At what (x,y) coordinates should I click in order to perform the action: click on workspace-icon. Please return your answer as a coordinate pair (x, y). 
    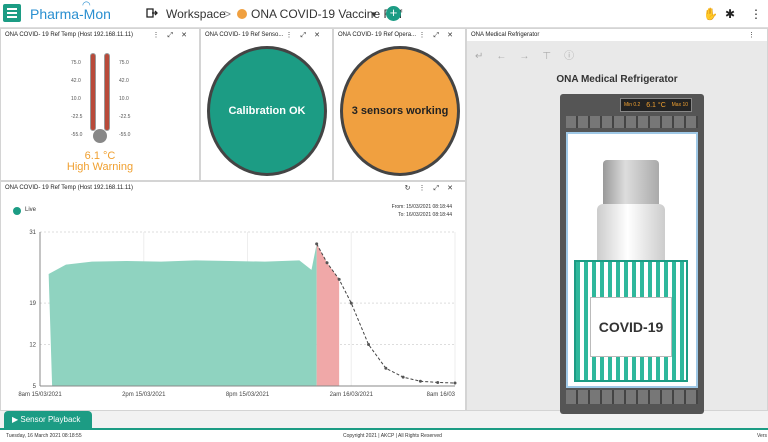
    Looking at the image, I should click on (152, 13).